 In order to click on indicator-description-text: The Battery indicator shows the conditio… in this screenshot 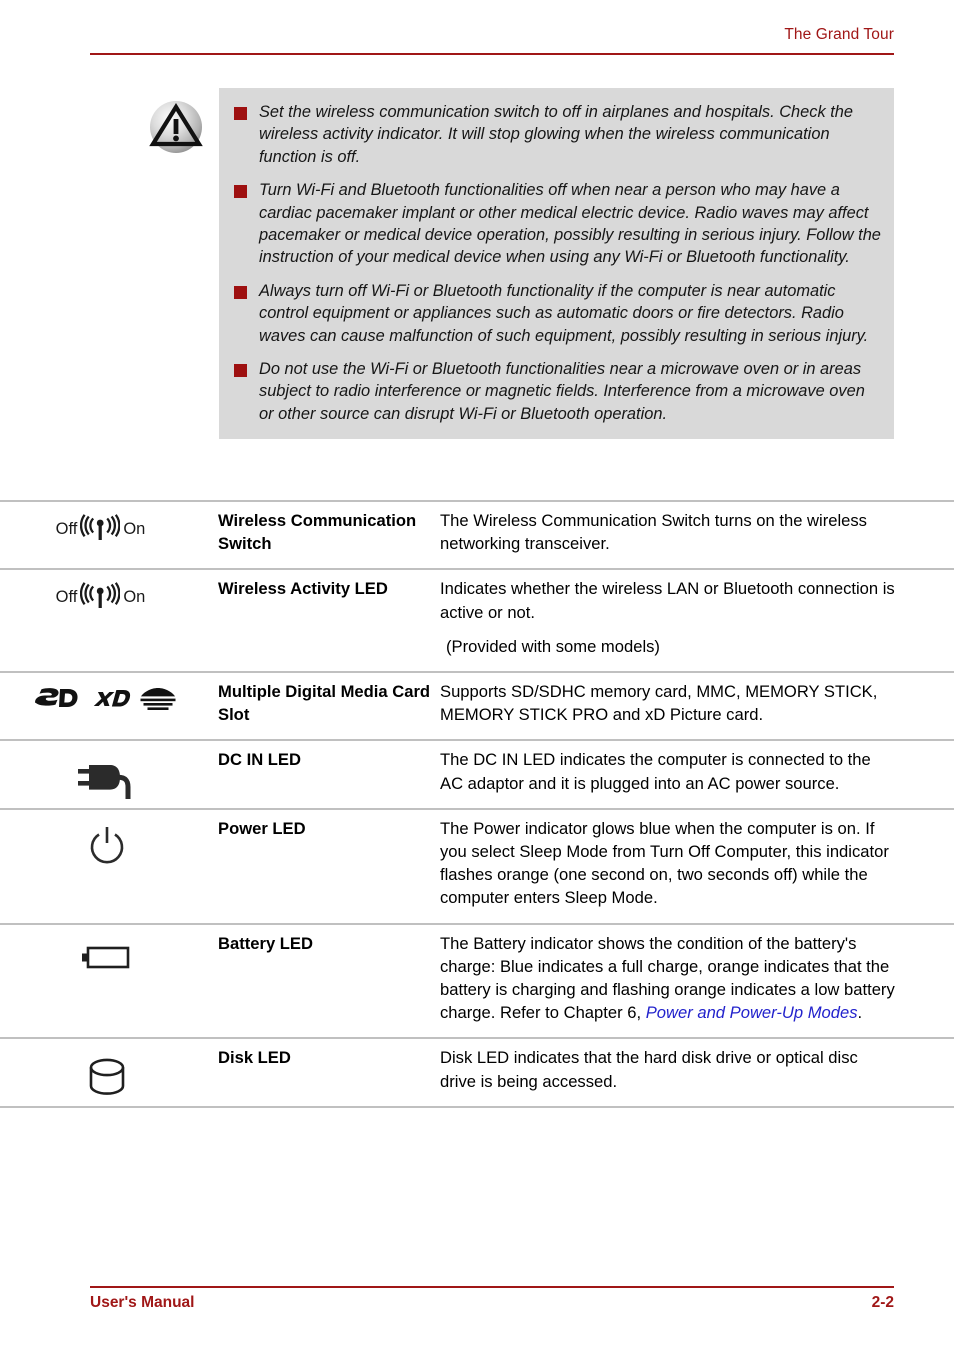, I will do `click(668, 978)`.